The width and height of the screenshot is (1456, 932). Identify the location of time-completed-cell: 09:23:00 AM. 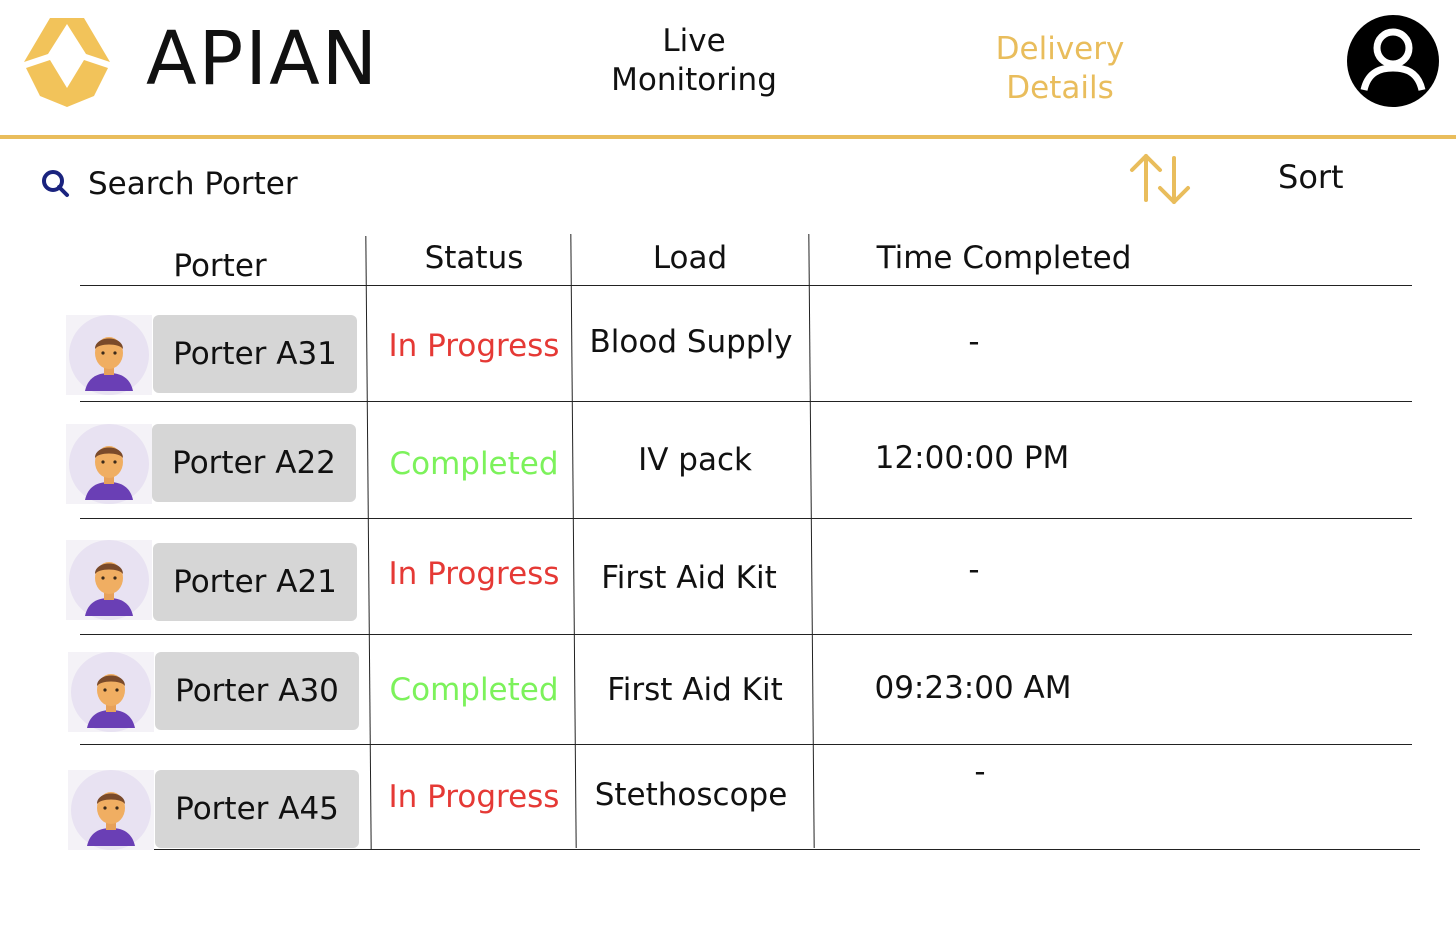
(973, 688).